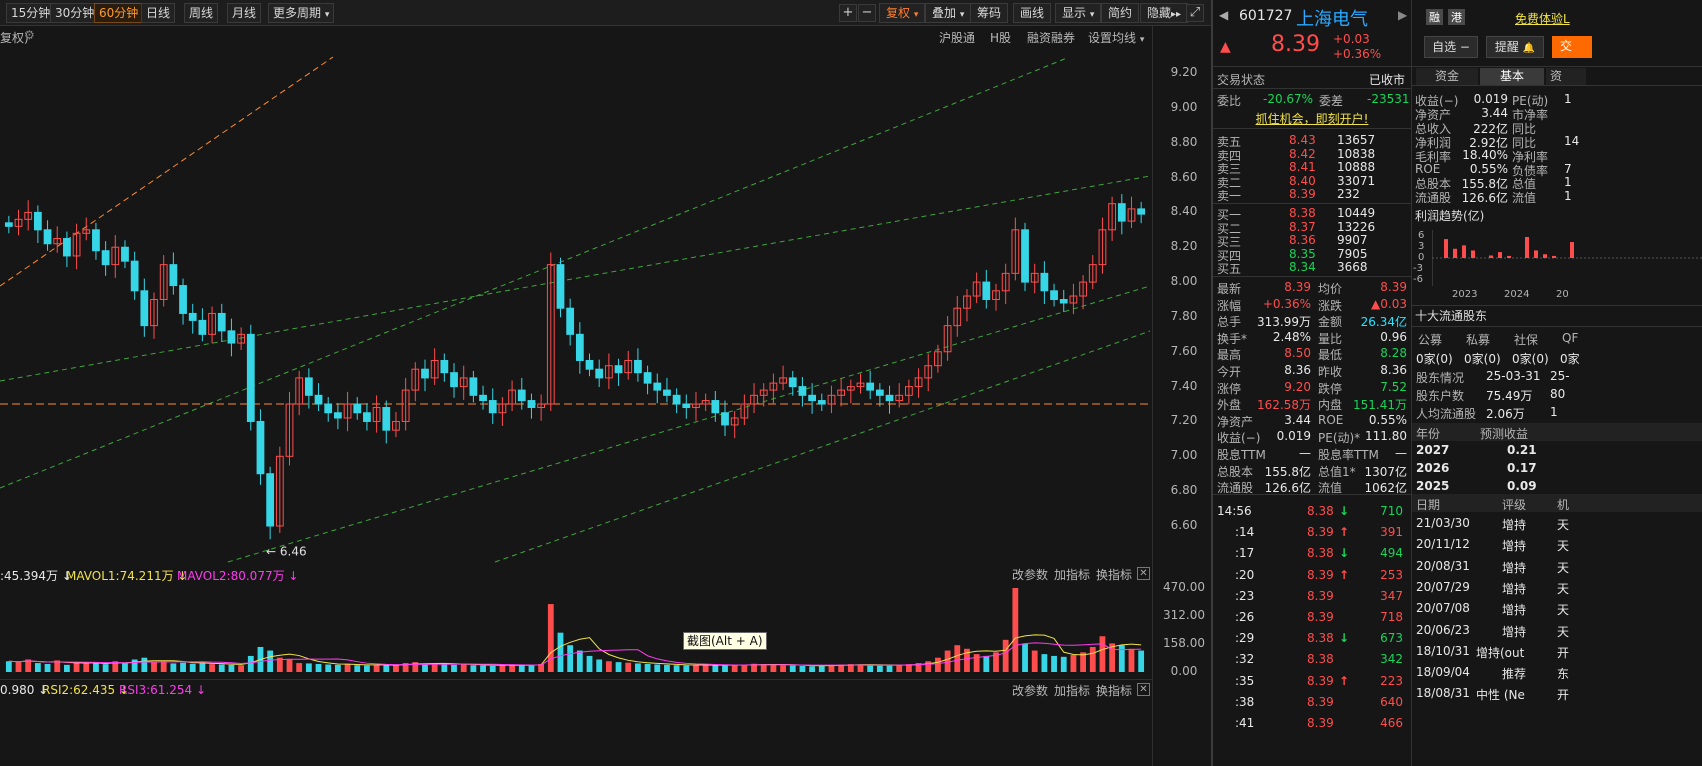 The height and width of the screenshot is (766, 1702). I want to click on stat-value: 0.96, so click(1393, 336).